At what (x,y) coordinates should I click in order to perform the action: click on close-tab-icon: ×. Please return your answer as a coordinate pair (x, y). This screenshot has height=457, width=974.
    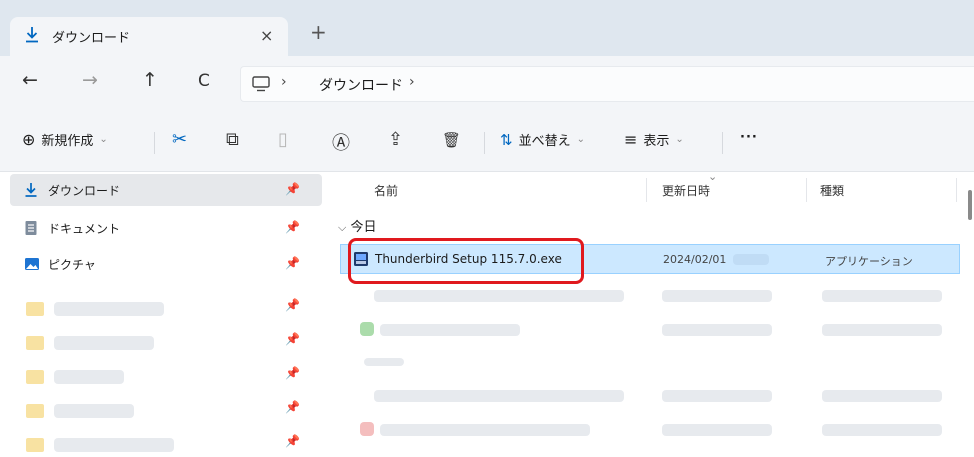
    Looking at the image, I should click on (266, 35).